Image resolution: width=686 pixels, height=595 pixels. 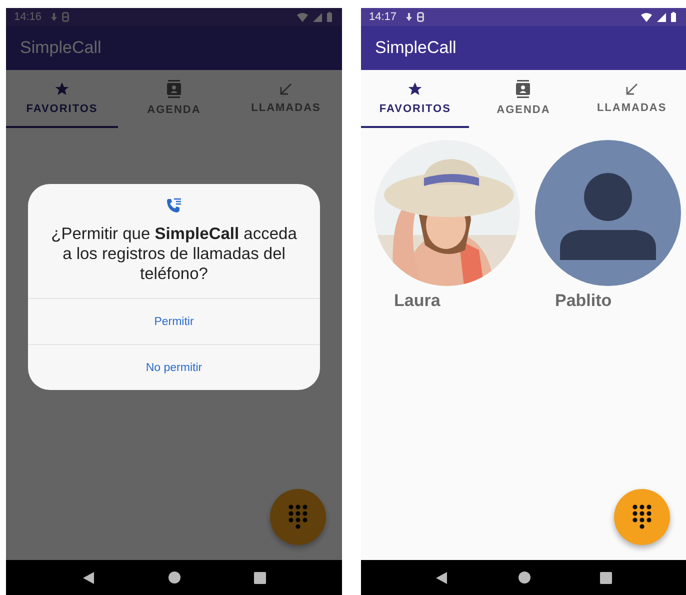 What do you see at coordinates (174, 206) in the screenshot?
I see `call-log-icon` at bounding box center [174, 206].